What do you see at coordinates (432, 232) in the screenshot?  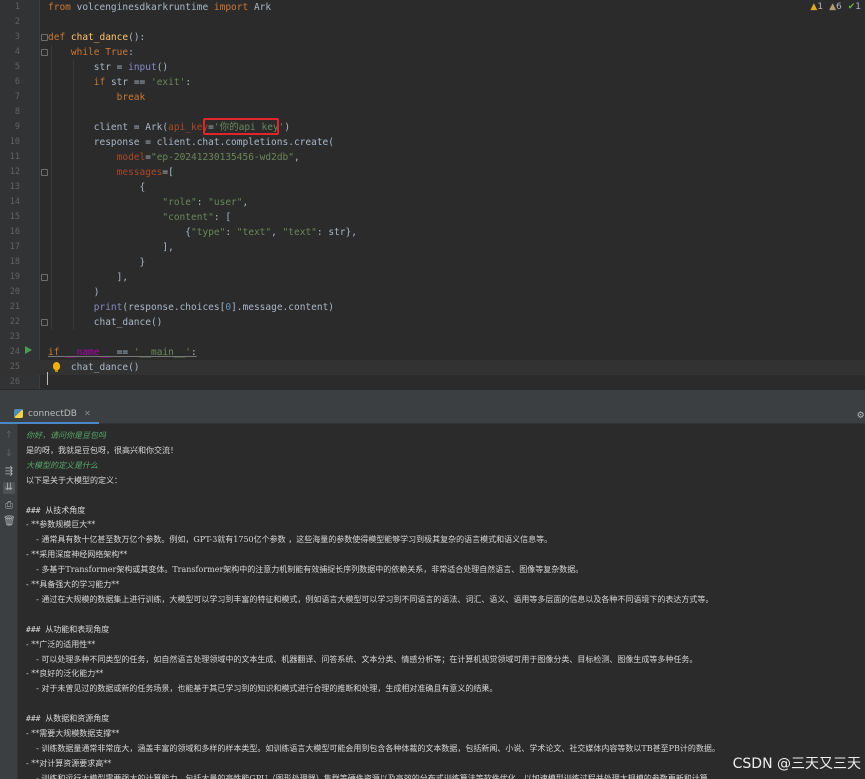 I see `code-line: 16 {"type": "text", "text": str},` at bounding box center [432, 232].